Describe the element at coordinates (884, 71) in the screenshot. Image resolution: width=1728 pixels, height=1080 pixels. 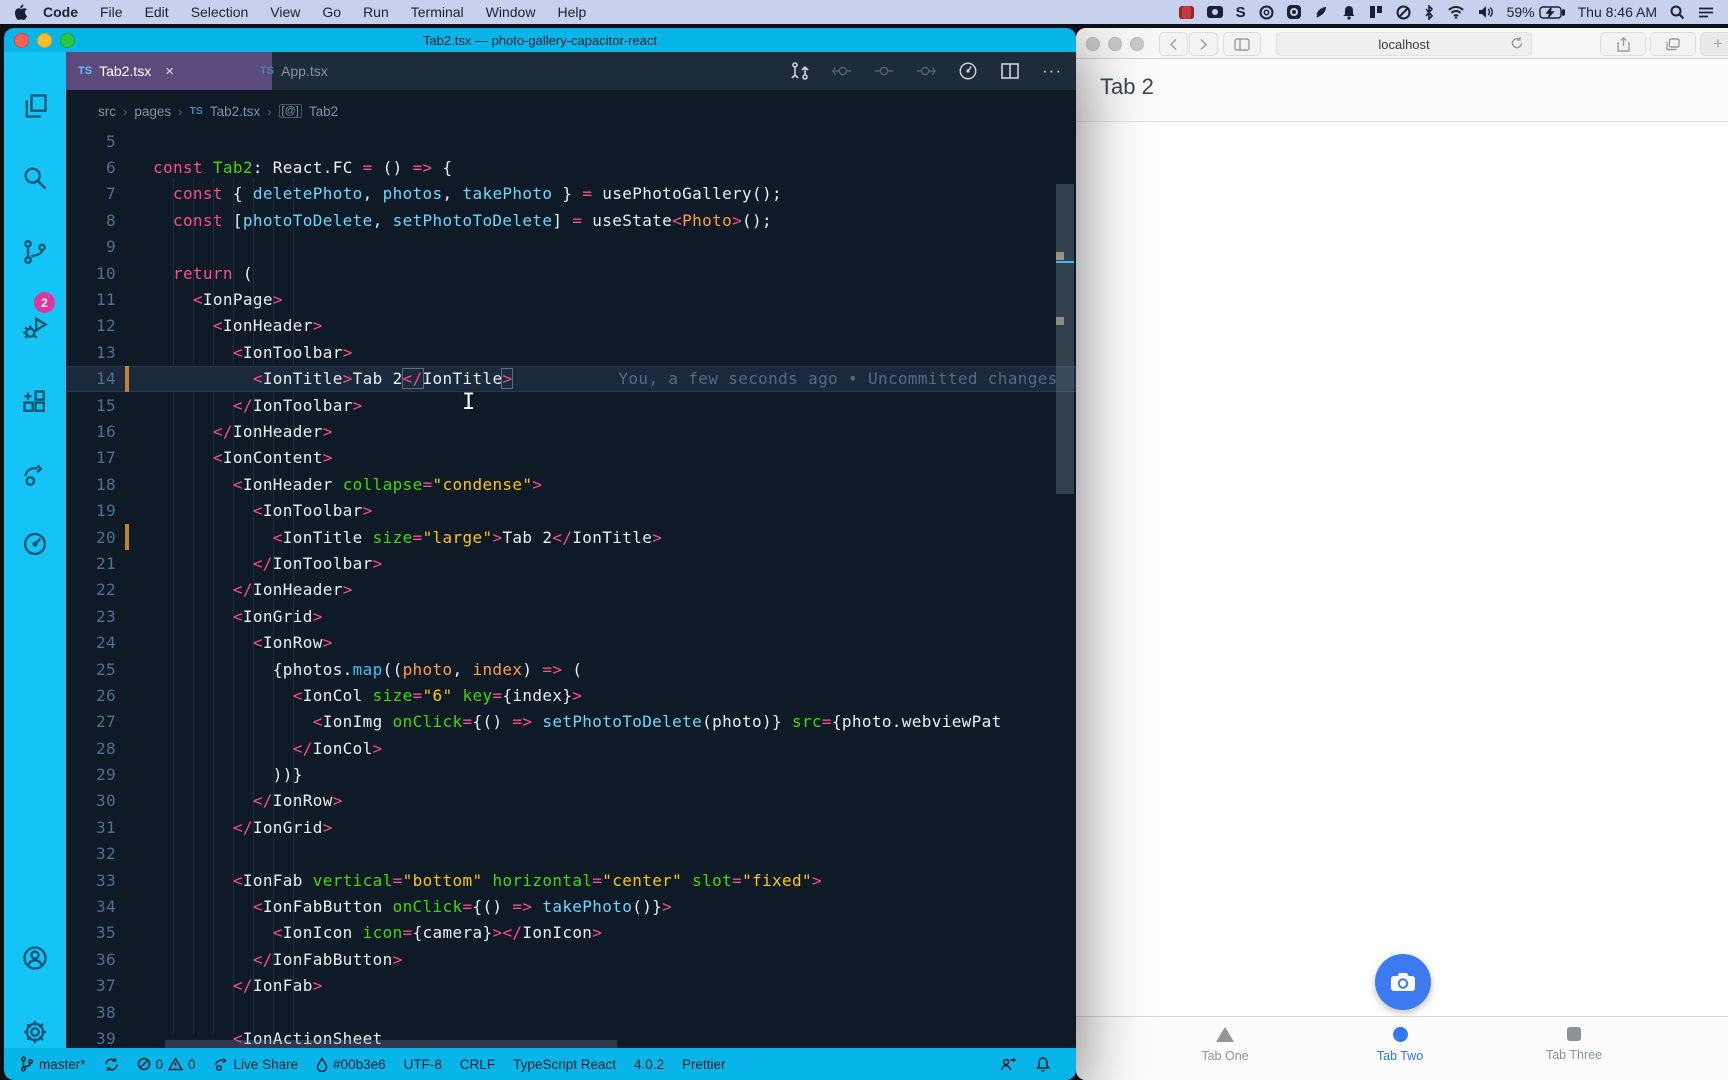
I see `navigate-position-icon` at that location.